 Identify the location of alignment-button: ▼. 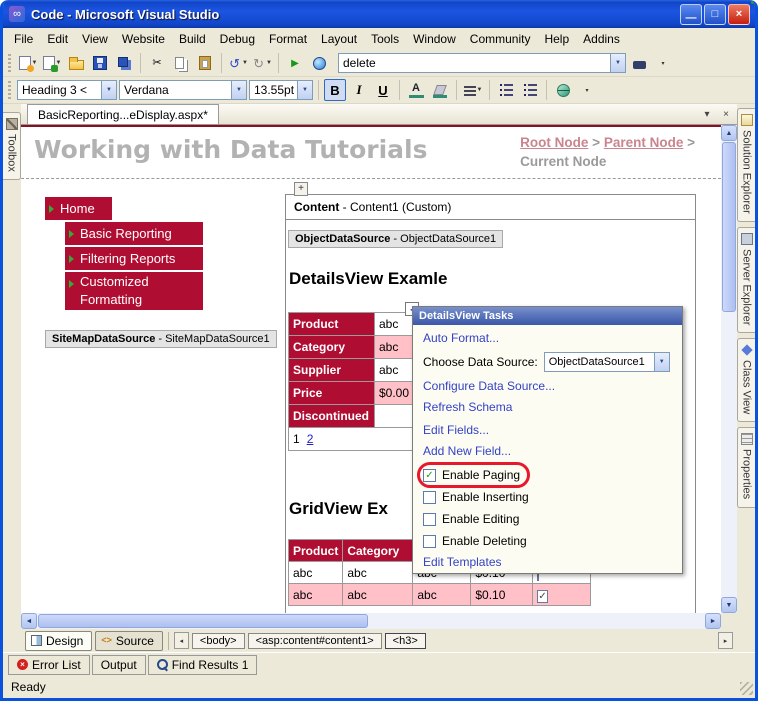
(473, 90).